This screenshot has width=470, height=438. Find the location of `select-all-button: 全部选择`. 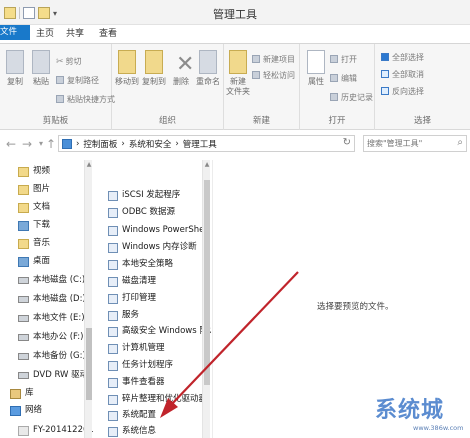

select-all-button: 全部选择 is located at coordinates (402, 57).